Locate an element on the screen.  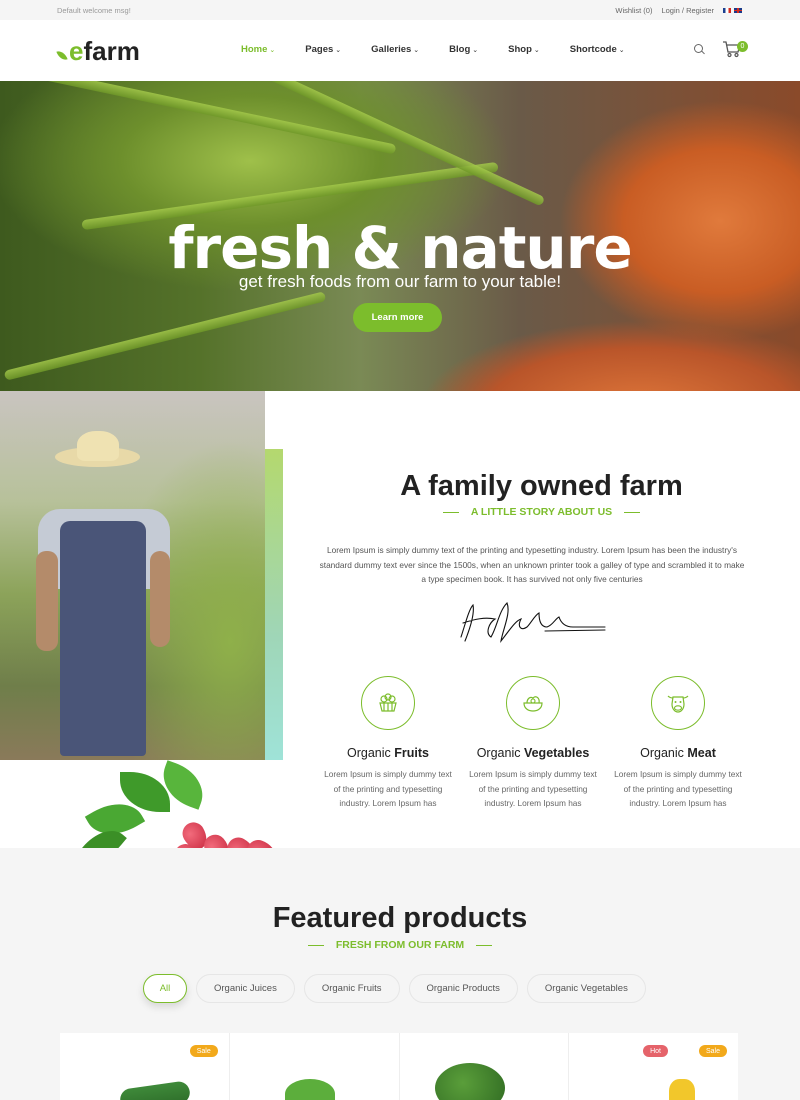
nav-blog: Blog ⌄ is located at coordinates (463, 49).